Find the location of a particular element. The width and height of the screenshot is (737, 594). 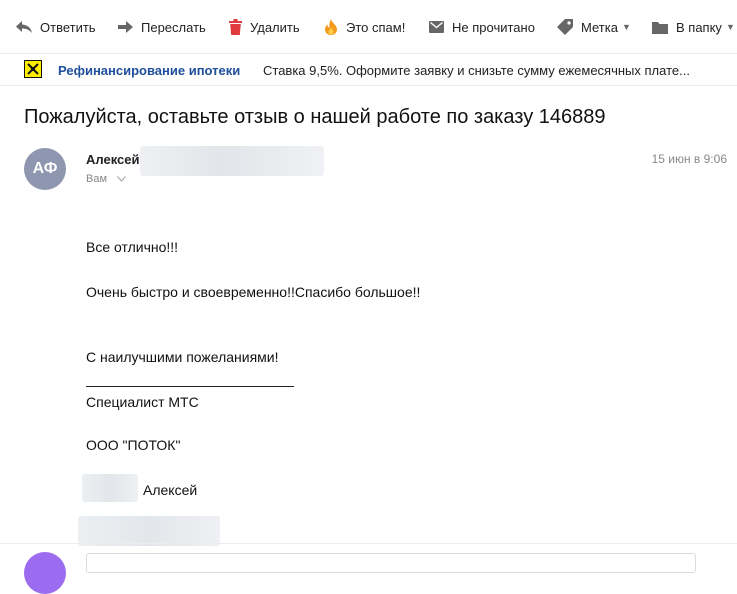

label-dropdown: Метка ▼ is located at coordinates (594, 27).